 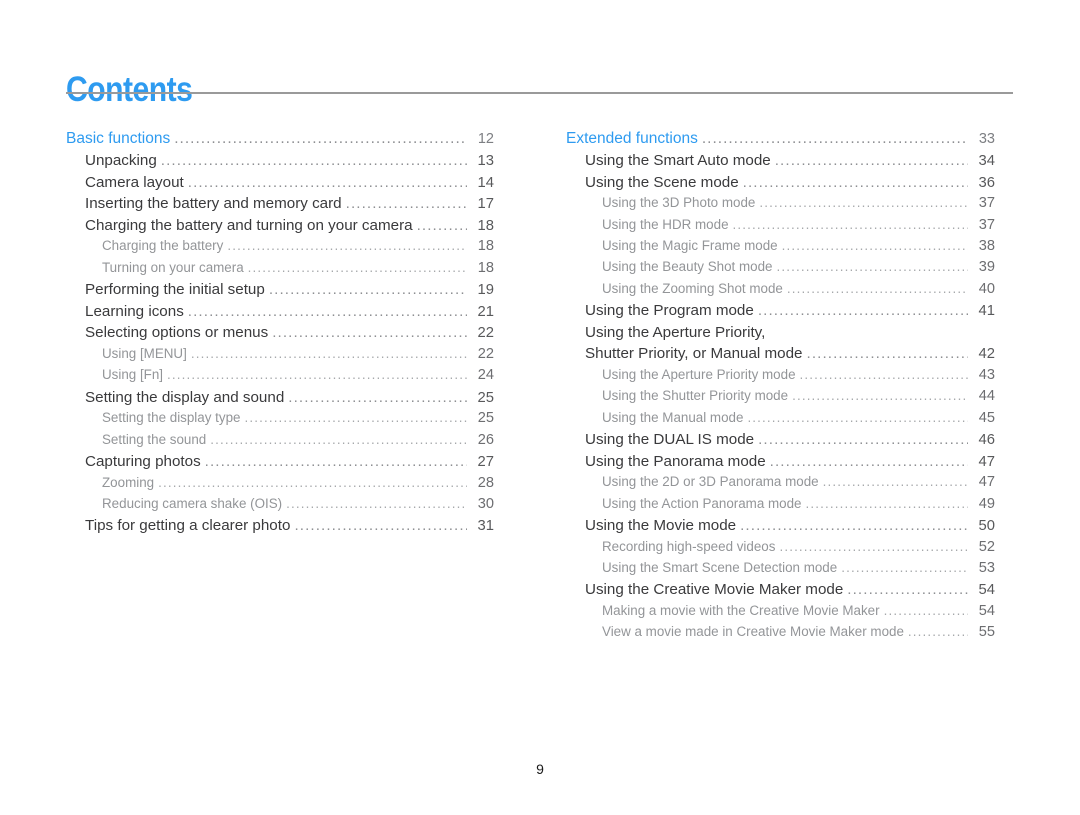 What do you see at coordinates (986, 182) in the screenshot?
I see `toc-entry-page-number: 36` at bounding box center [986, 182].